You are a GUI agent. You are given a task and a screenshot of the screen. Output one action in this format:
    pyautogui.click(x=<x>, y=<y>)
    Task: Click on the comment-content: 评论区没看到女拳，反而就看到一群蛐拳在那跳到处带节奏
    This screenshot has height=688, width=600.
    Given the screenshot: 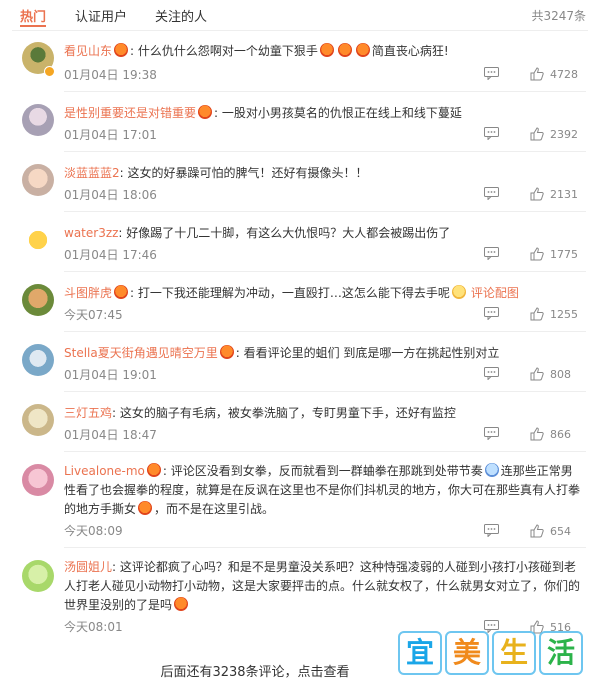 What is the action you would take?
    pyautogui.click(x=326, y=471)
    